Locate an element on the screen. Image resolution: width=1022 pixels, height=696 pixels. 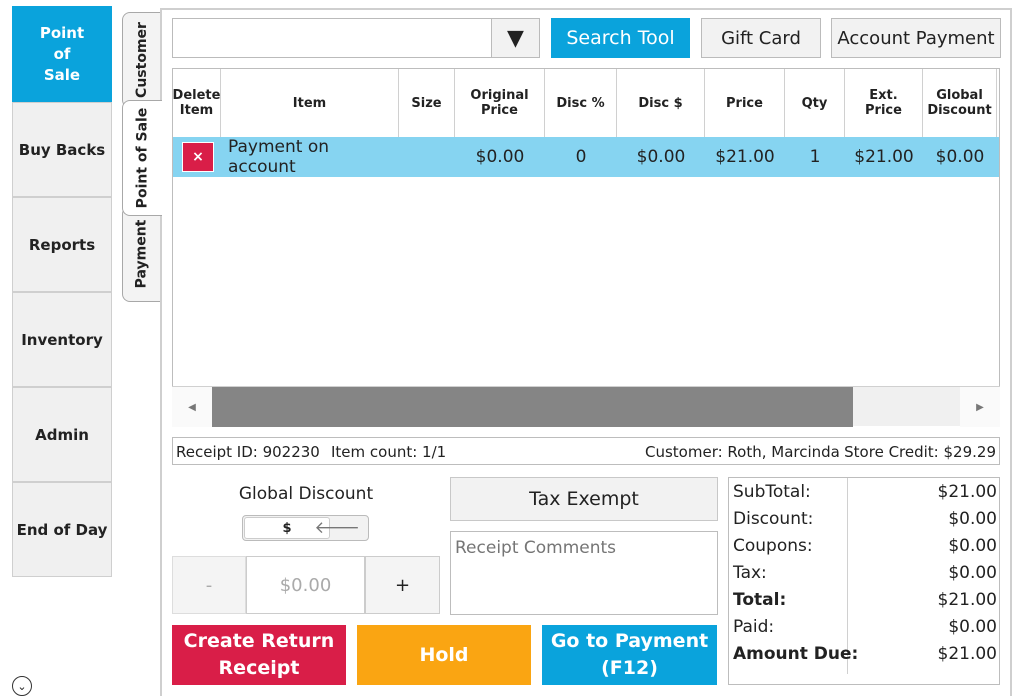
hold-button: Hold is located at coordinates (444, 655).